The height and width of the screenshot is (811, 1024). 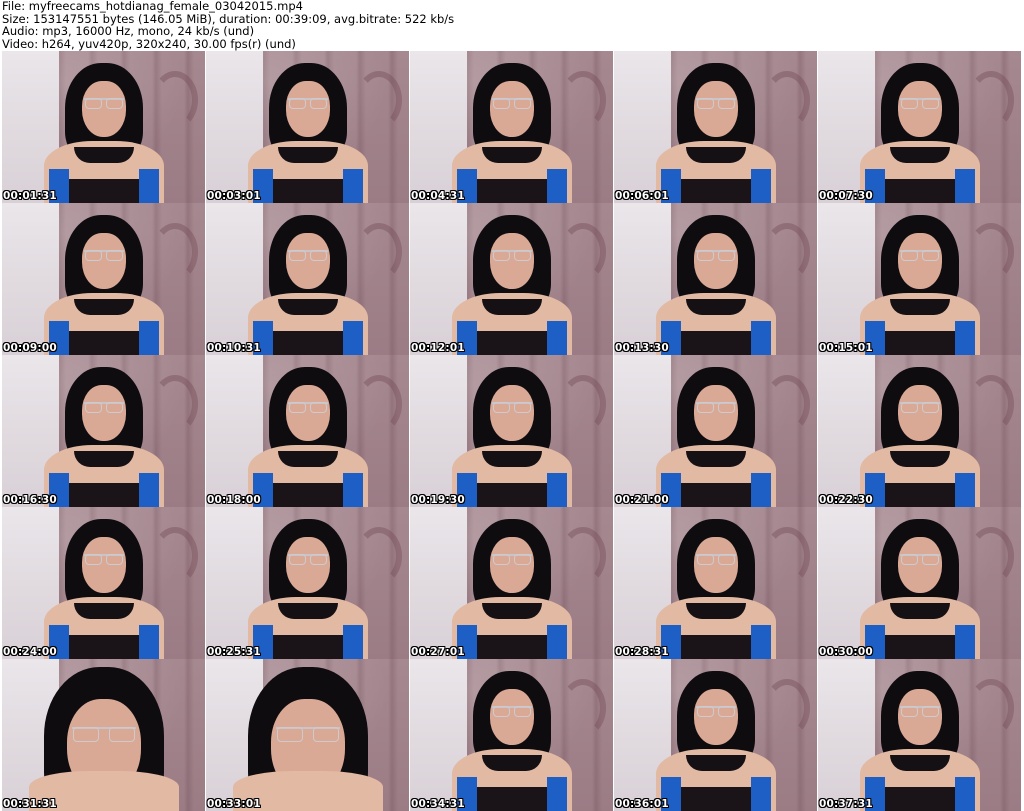 What do you see at coordinates (103, 431) in the screenshot?
I see `video-thumbnail: 00:16:30` at bounding box center [103, 431].